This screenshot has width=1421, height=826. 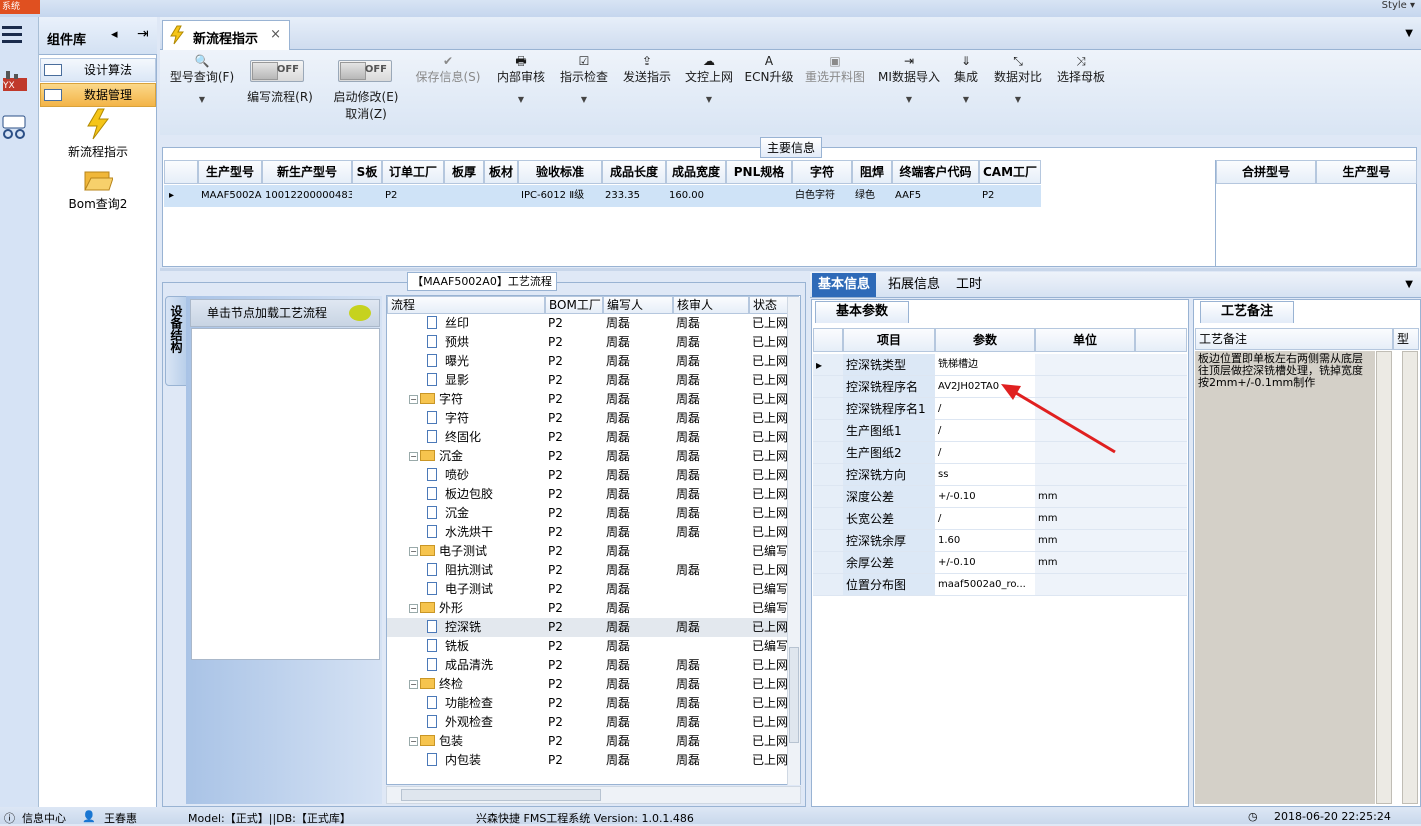 What do you see at coordinates (862, 312) in the screenshot?
I see `tab-basic-params: 基本参数` at bounding box center [862, 312].